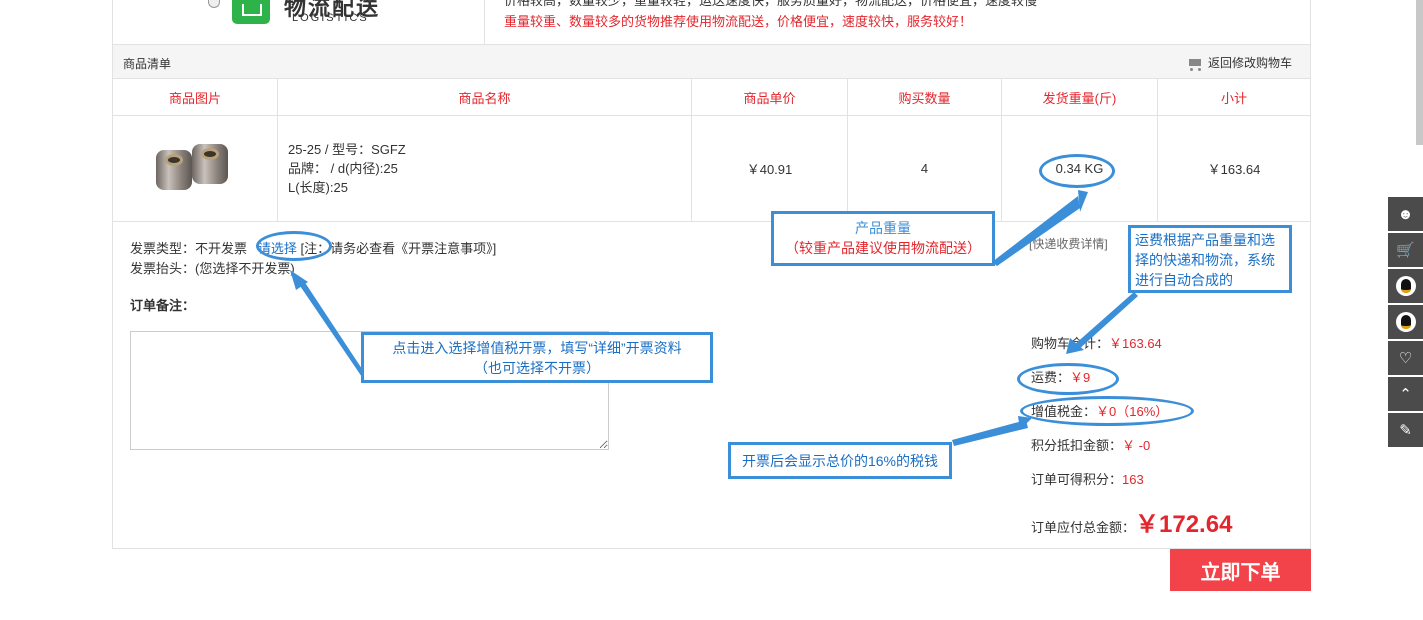  Describe the element at coordinates (883, 228) in the screenshot. I see `annotation-weight-title: 产品重量` at that location.